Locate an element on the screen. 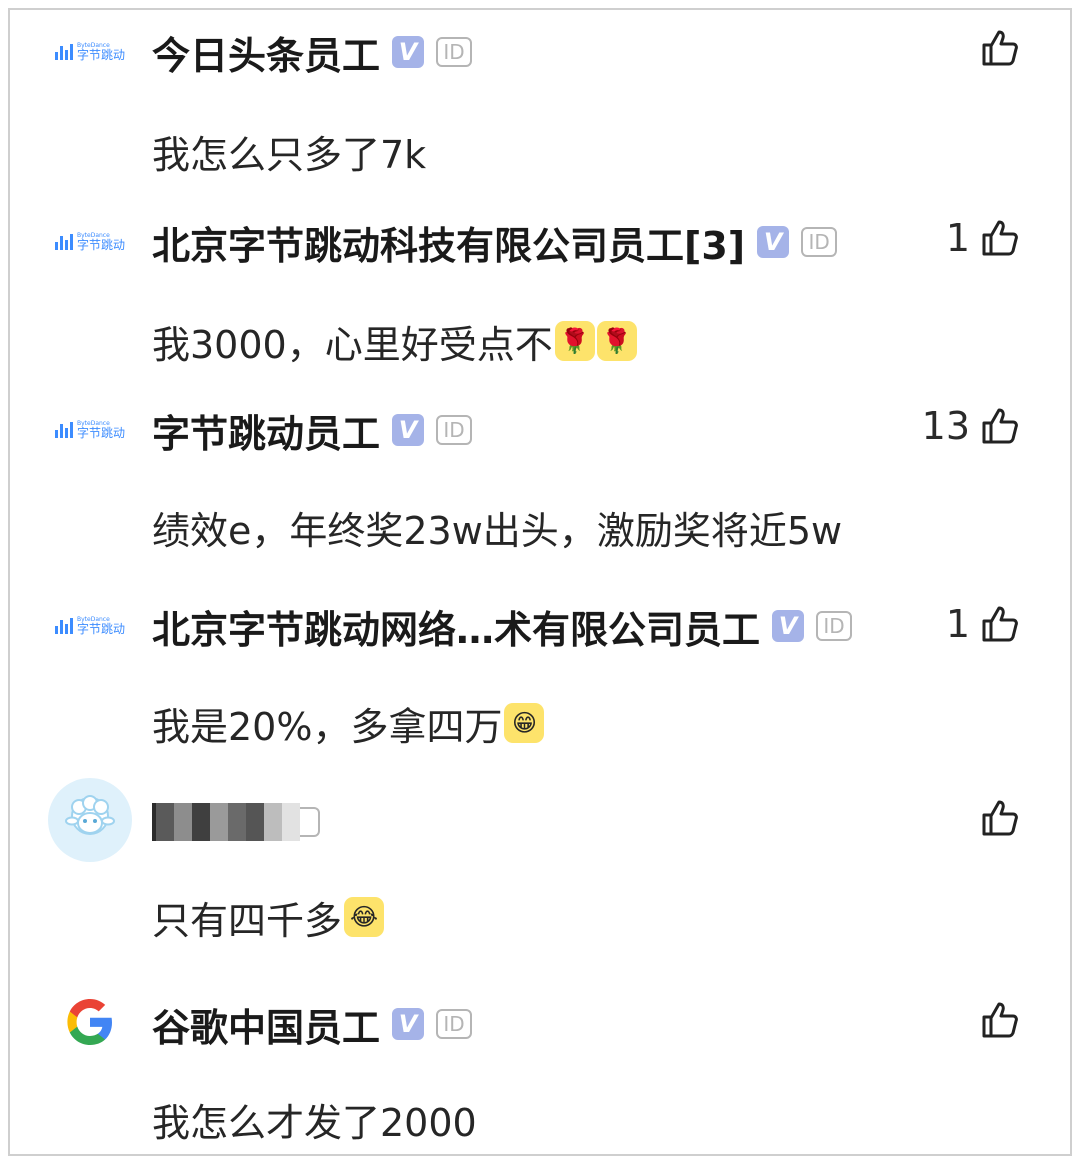  commenter-name: 北京字节跳动网络…术有限公司员工 is located at coordinates (456, 626).